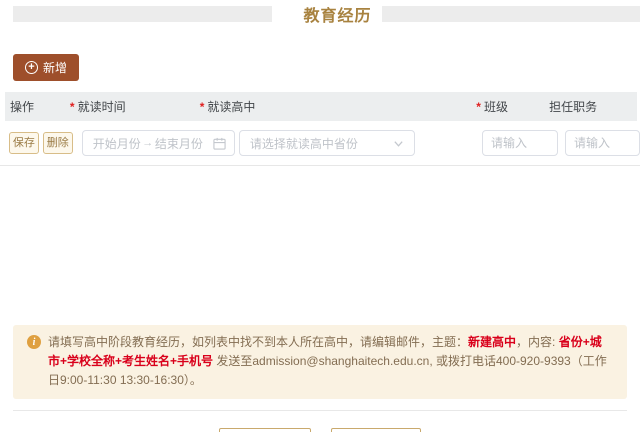  Describe the element at coordinates (303, 143) in the screenshot. I see `province-select-placeholder: 请选择就读高中省份` at that location.